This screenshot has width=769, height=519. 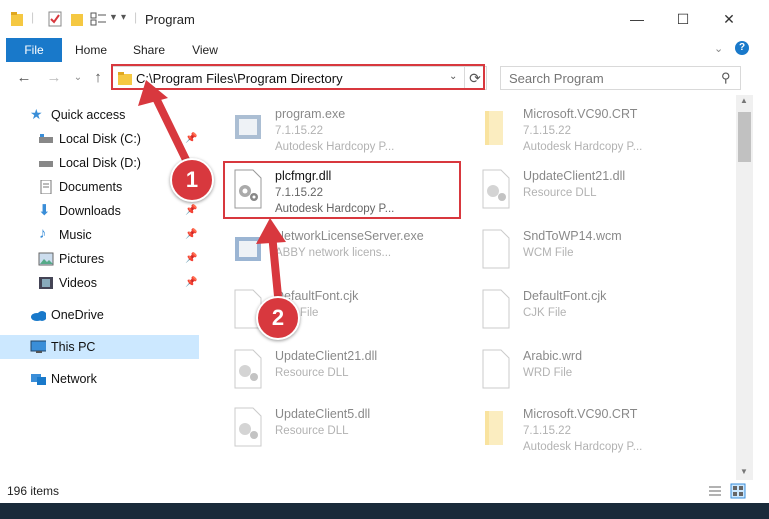 I want to click on annotation-arrows, so click(x=212, y=190).